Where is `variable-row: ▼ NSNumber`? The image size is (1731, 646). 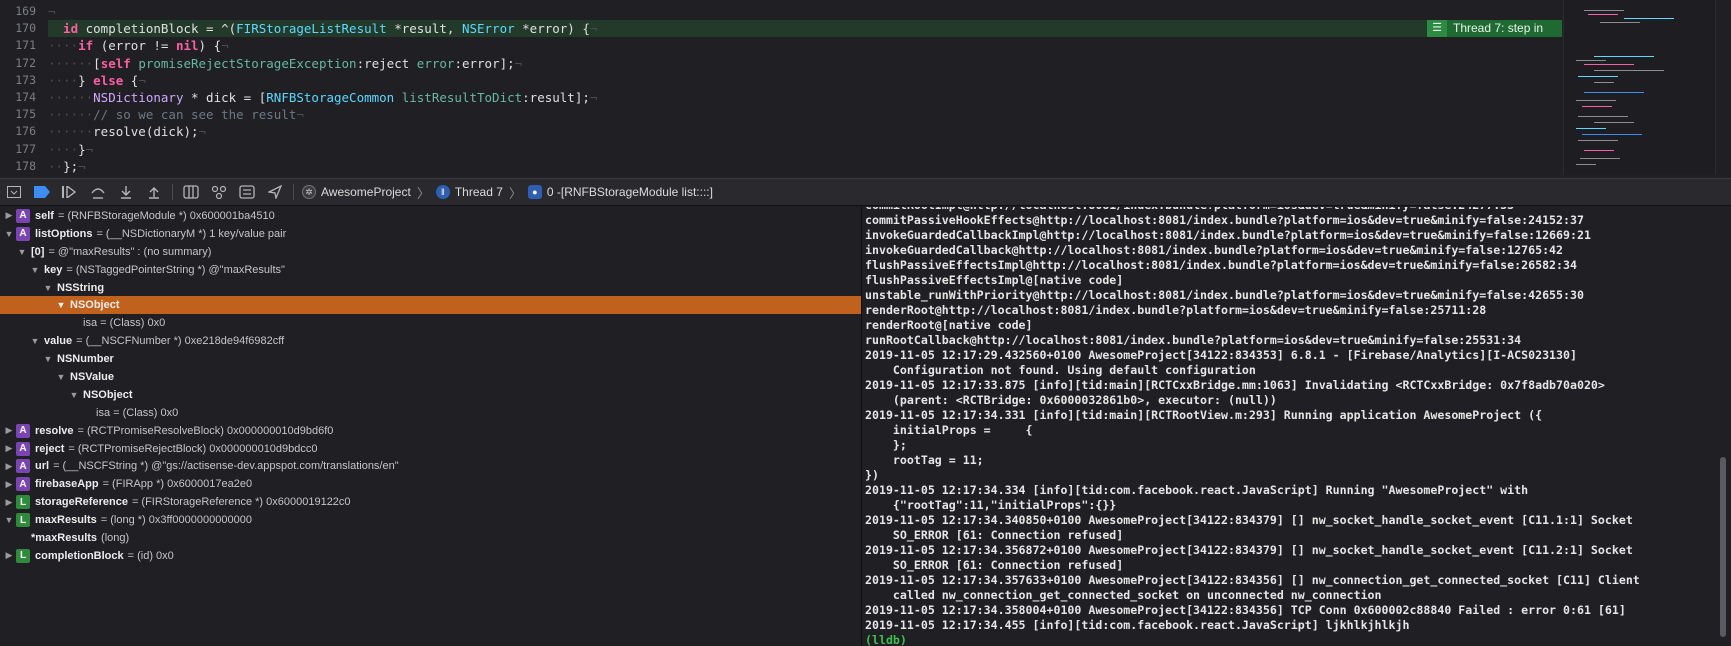 variable-row: ▼ NSNumber is located at coordinates (430, 359).